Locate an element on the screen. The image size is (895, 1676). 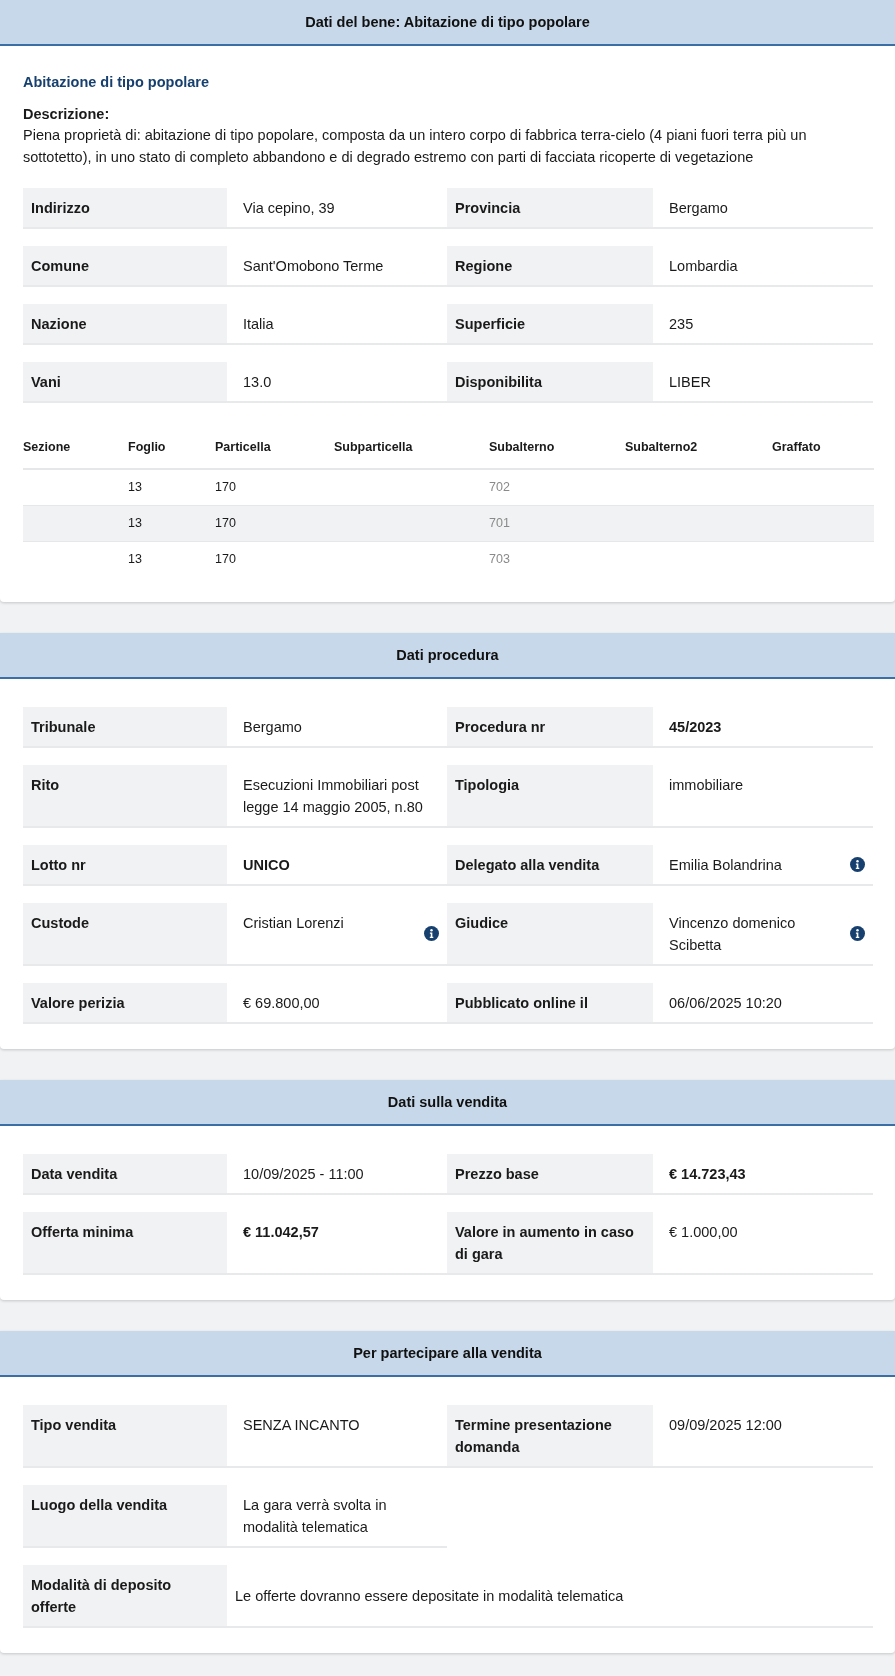
field-label: Custode is located at coordinates (125, 934).